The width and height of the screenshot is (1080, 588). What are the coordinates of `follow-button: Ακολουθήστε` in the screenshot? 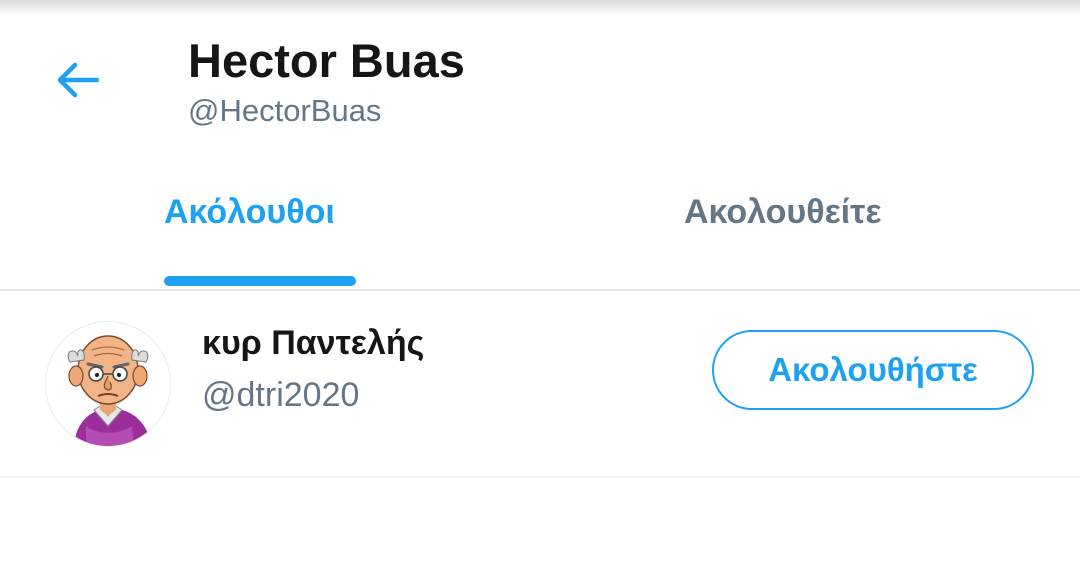 It's located at (873, 370).